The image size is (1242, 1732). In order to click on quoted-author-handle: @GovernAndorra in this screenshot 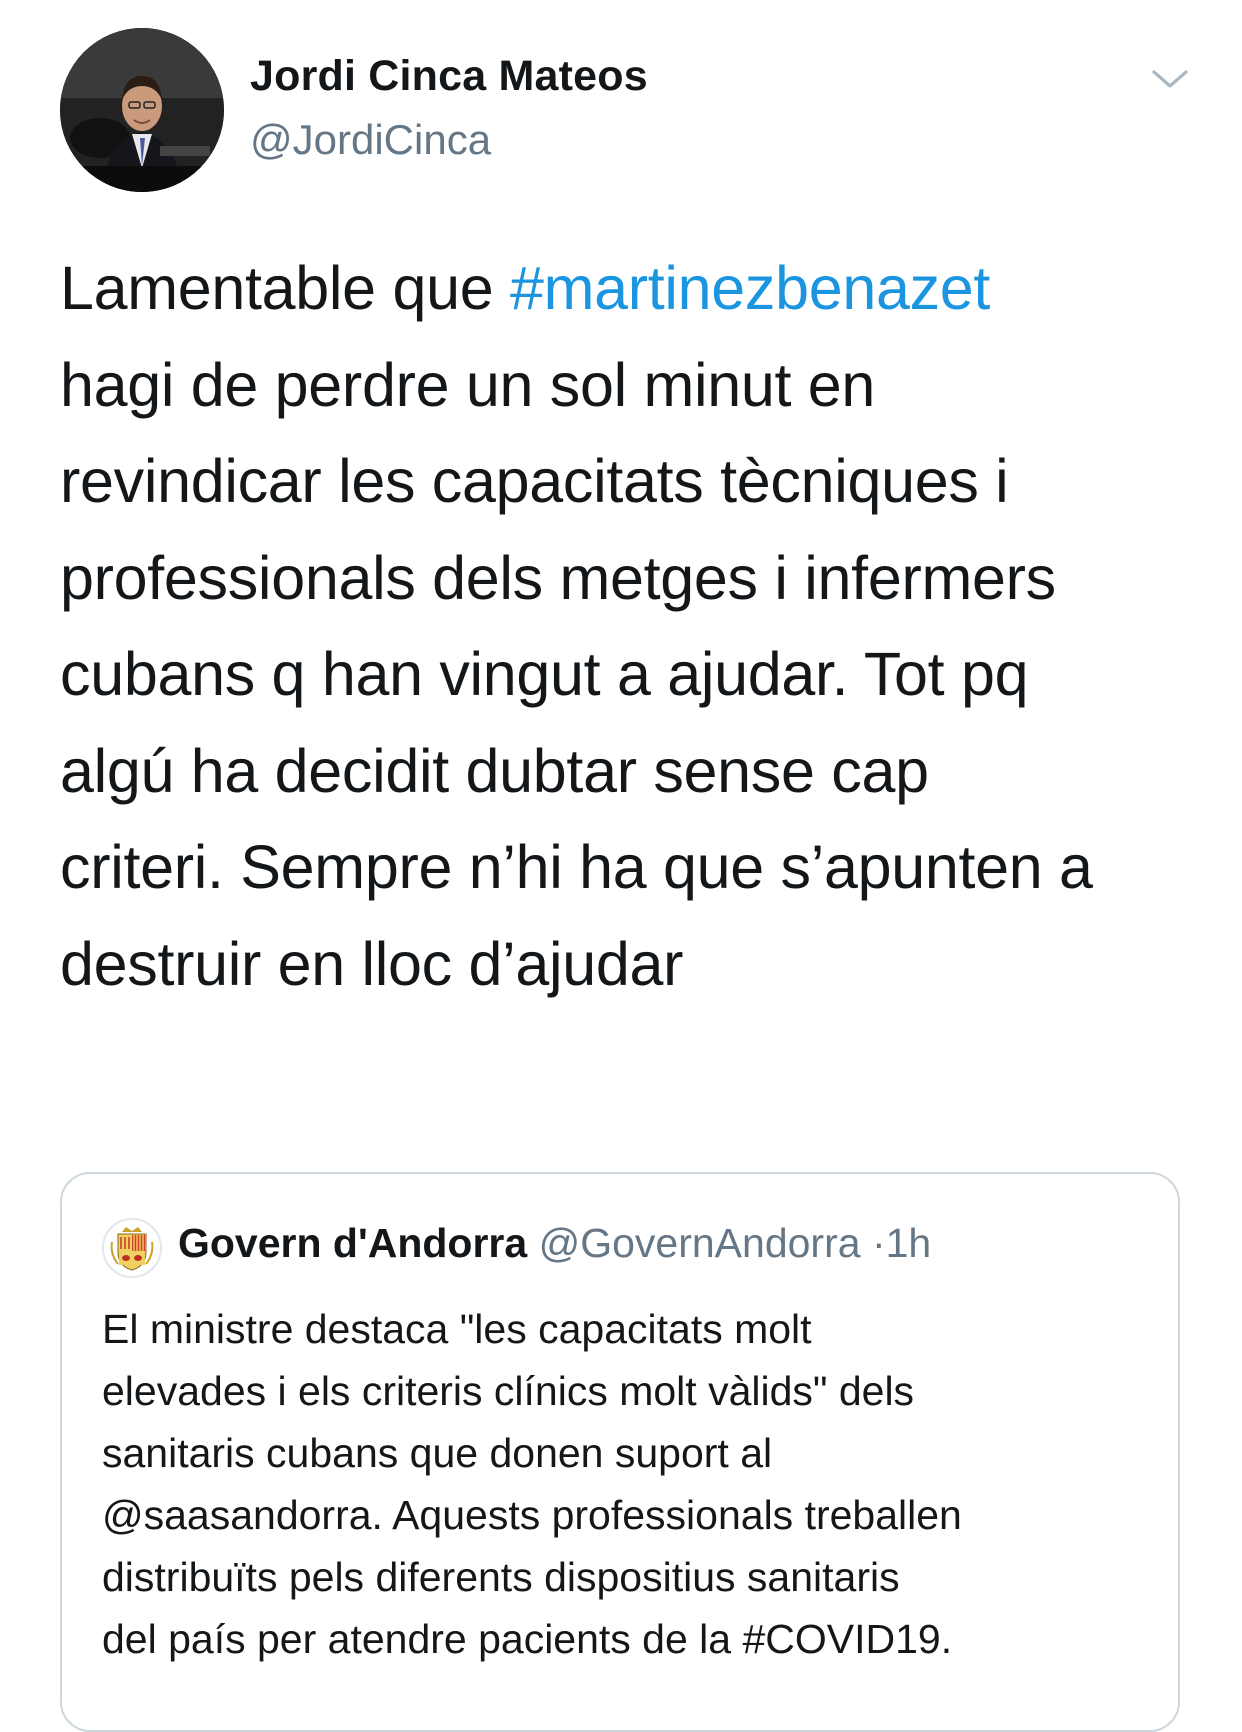, I will do `click(700, 1243)`.